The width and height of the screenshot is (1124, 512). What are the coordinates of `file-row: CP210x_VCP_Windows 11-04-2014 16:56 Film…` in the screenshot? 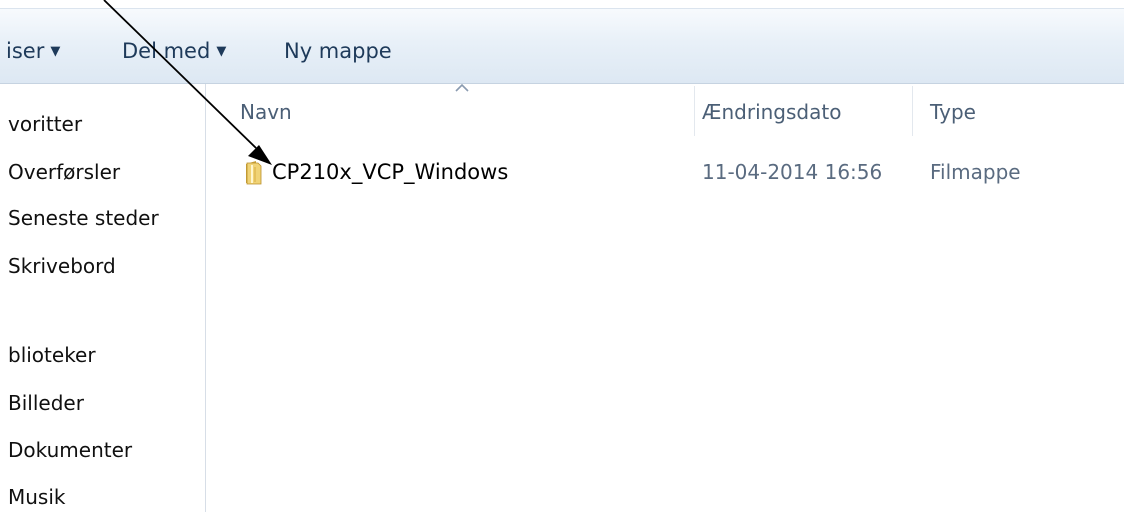 It's located at (666, 172).